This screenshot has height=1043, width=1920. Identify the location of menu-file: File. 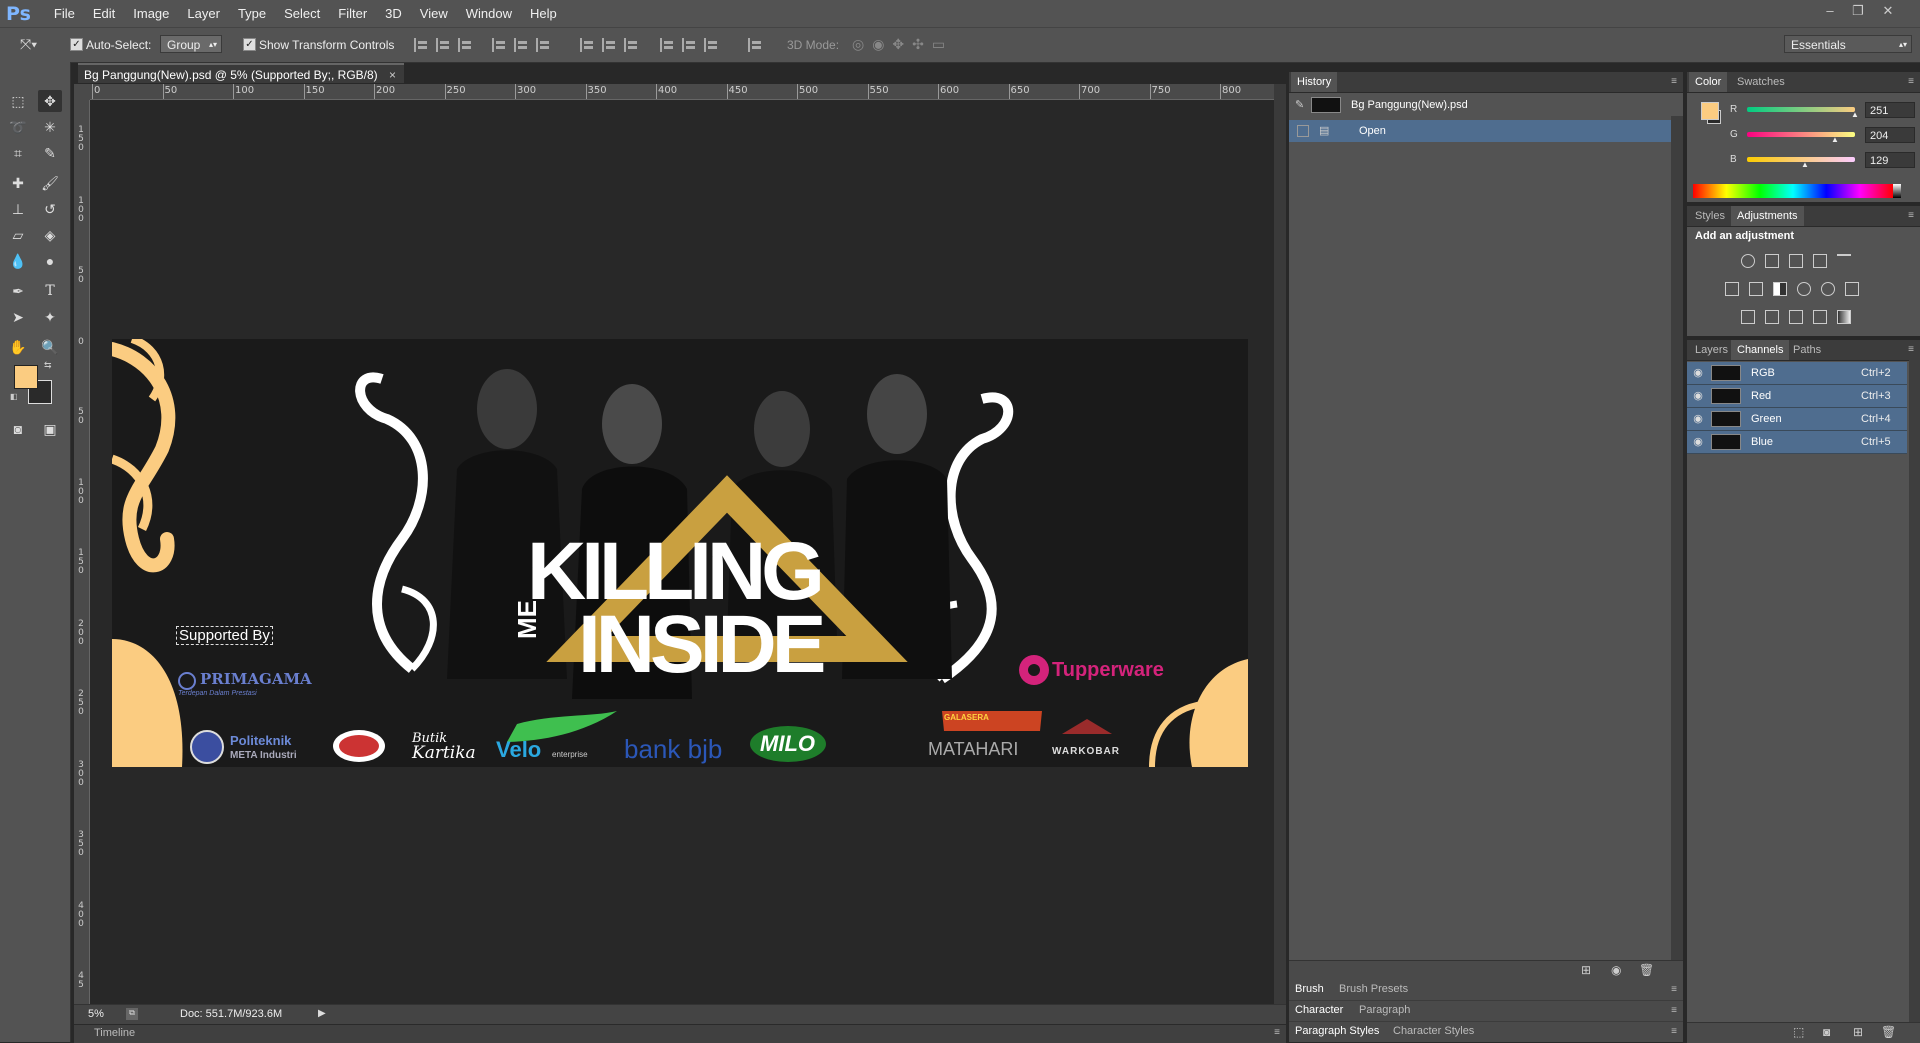
(64, 13).